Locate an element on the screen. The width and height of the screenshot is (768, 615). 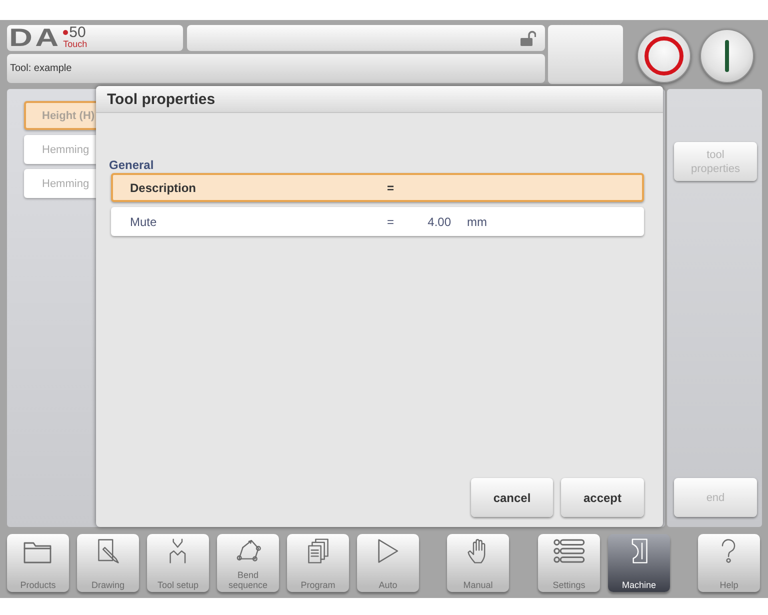
toolbar-button: Manual is located at coordinates (478, 563).